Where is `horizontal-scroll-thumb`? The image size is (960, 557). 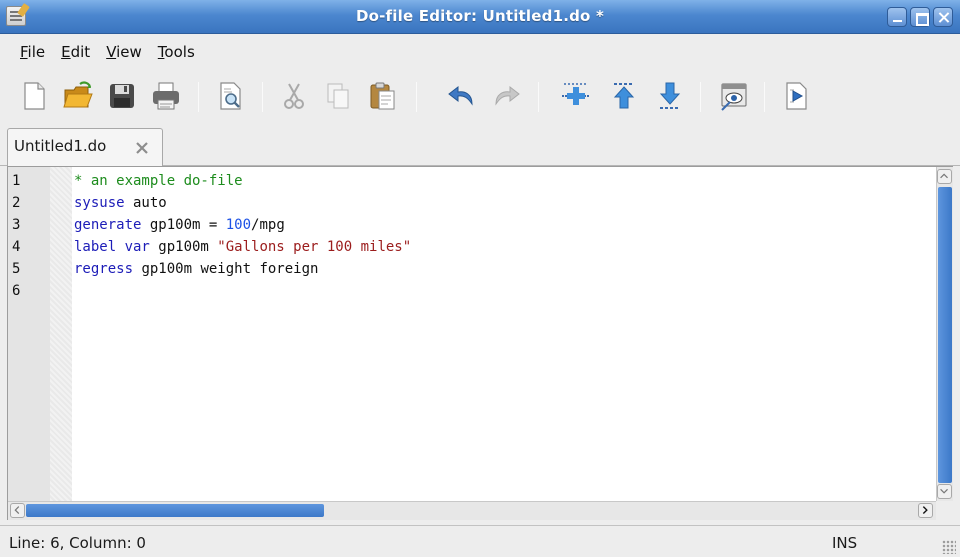 horizontal-scroll-thumb is located at coordinates (175, 510).